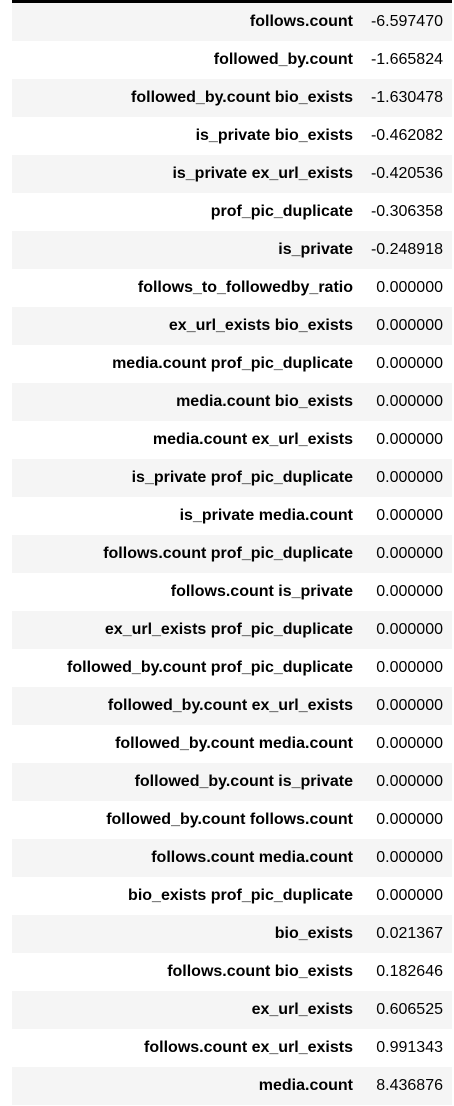 Image resolution: width=454 pixels, height=1106 pixels. I want to click on row-index-label: ex_url_exists bio_exists, so click(260, 325).